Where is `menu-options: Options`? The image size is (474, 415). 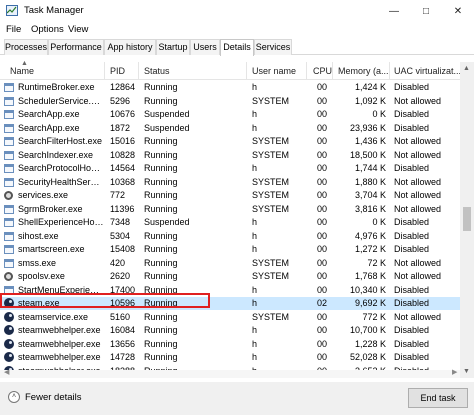 menu-options: Options is located at coordinates (47, 29).